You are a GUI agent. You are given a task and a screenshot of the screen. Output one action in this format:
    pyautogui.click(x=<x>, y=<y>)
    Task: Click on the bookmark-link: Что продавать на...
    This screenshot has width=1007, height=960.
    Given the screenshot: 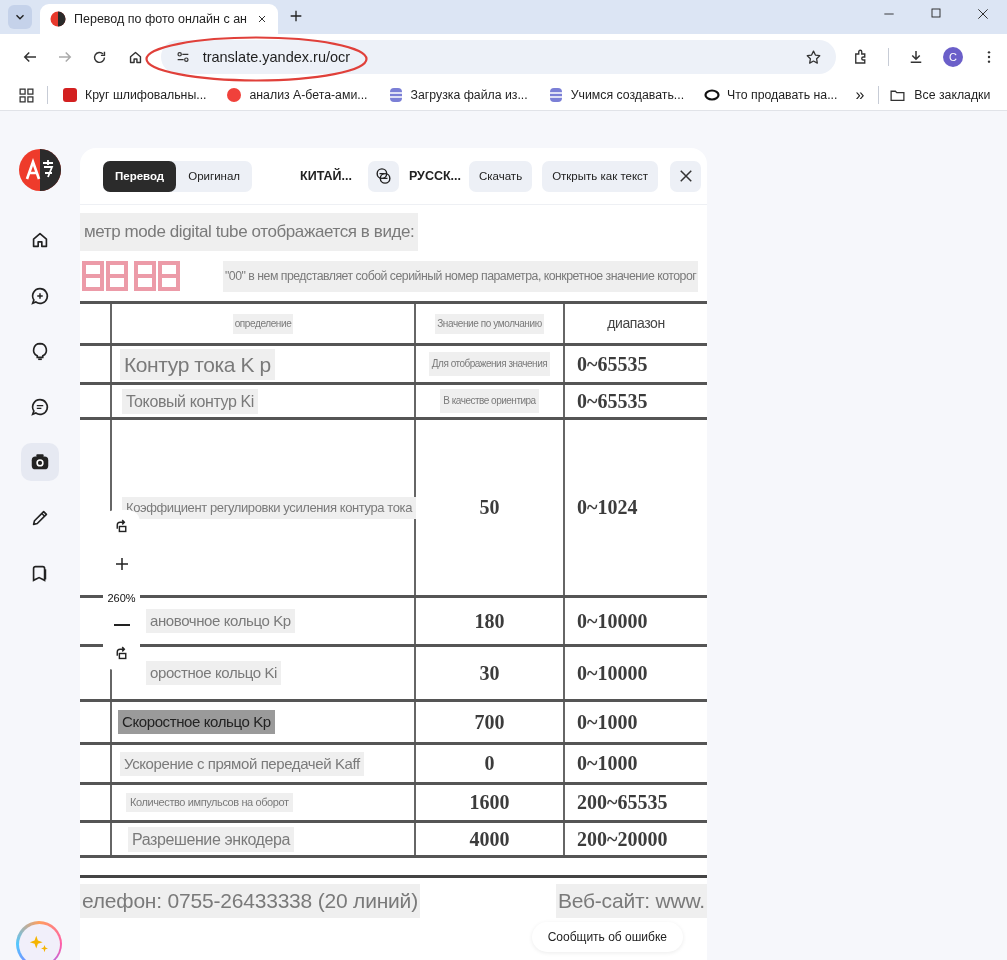 What is the action you would take?
    pyautogui.click(x=771, y=95)
    